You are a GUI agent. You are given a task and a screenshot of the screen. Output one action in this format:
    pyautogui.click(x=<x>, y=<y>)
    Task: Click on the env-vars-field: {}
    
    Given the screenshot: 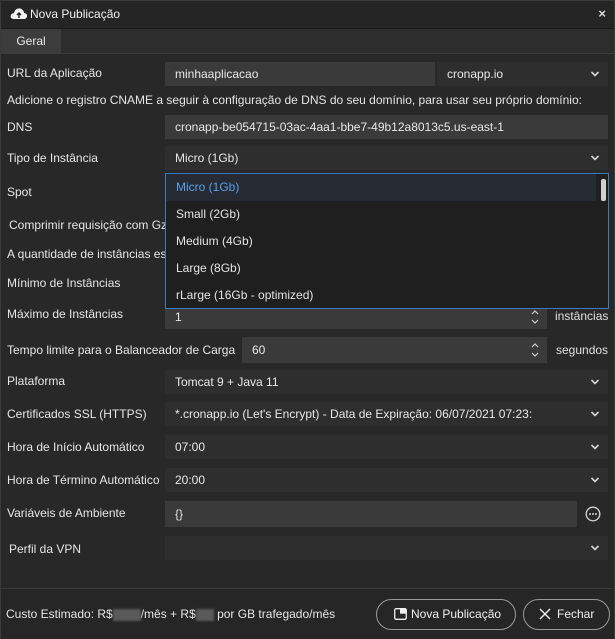 What is the action you would take?
    pyautogui.click(x=371, y=514)
    